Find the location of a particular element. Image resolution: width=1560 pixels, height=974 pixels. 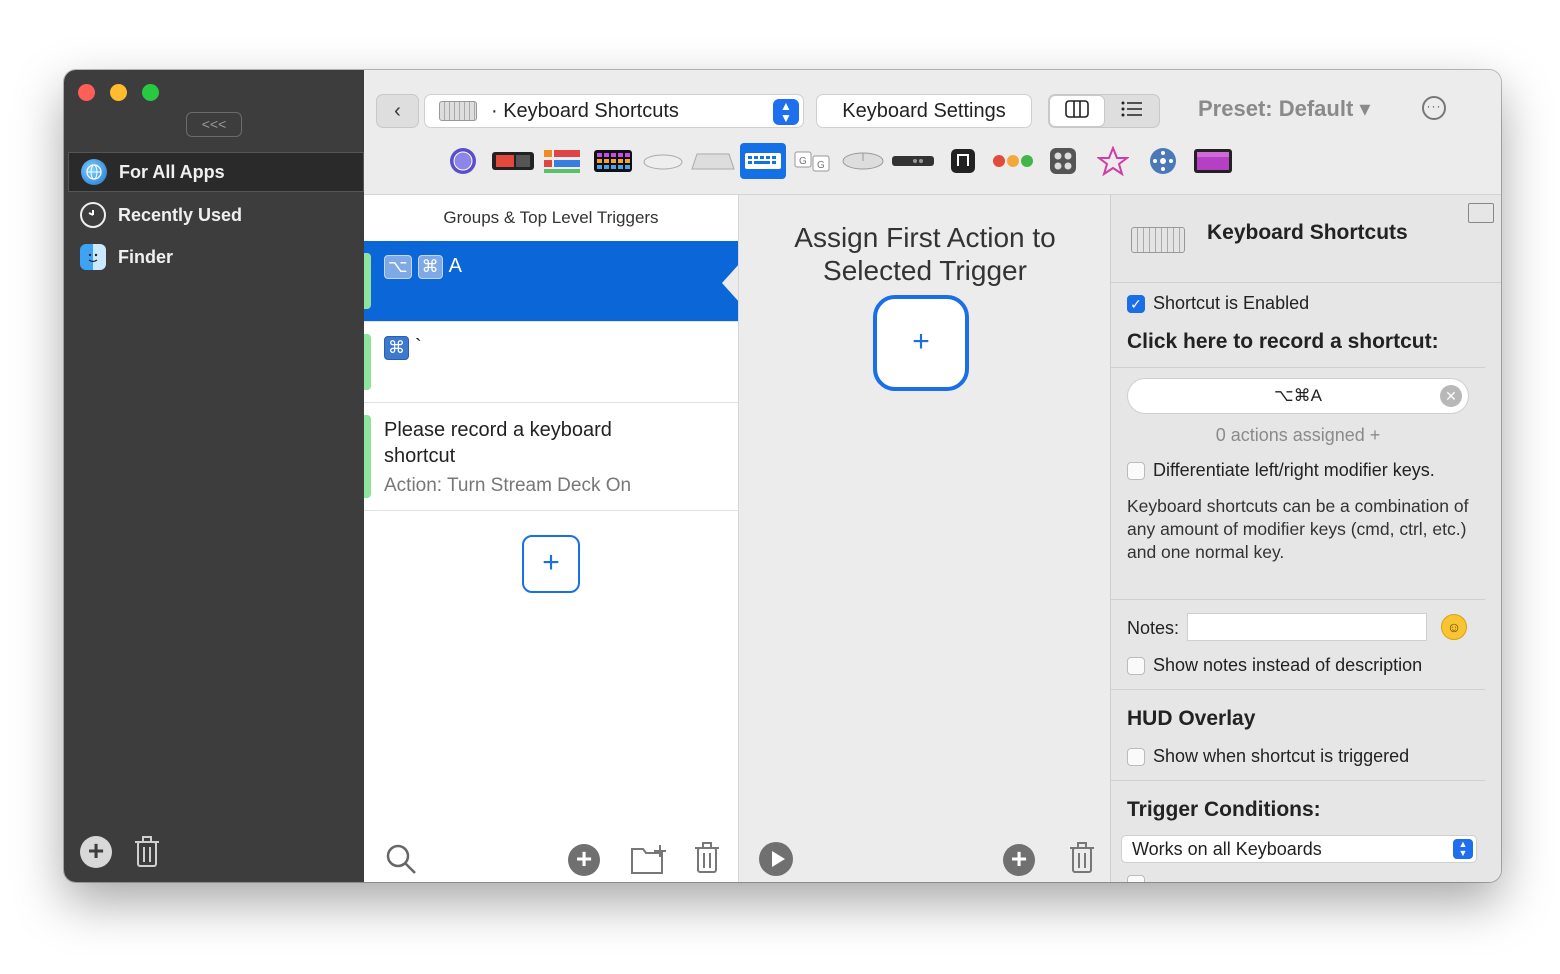

add-action-button: + is located at coordinates (1019, 860).